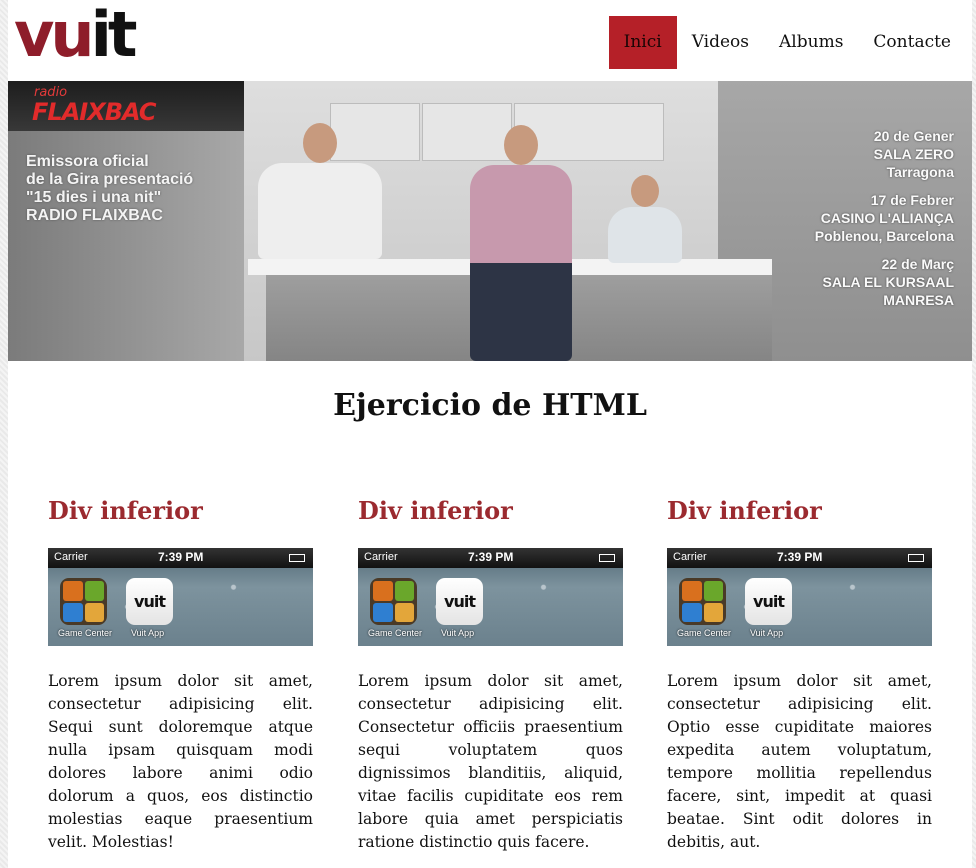 Image resolution: width=976 pixels, height=868 pixels. I want to click on site-header: vuit Inici Videos Albums Contacte, so click(490, 40).